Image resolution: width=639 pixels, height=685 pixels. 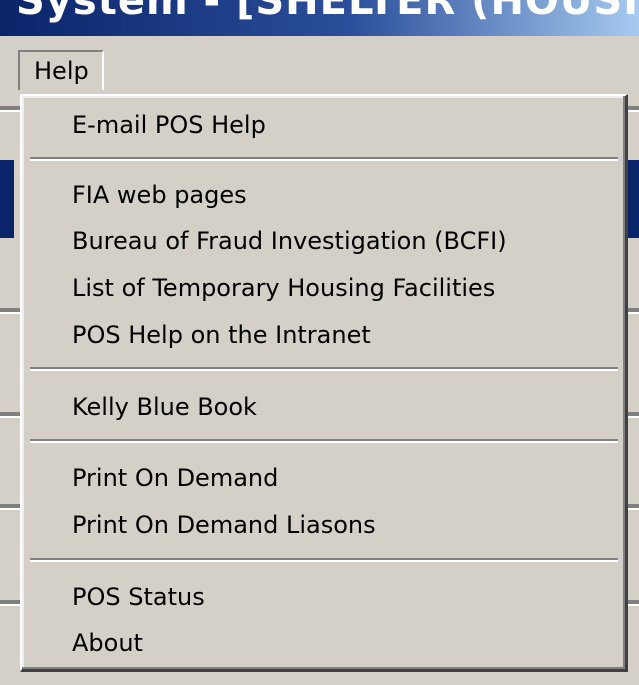 What do you see at coordinates (169, 125) in the screenshot?
I see `menu-item-email-pos-help: E-mail POS Help` at bounding box center [169, 125].